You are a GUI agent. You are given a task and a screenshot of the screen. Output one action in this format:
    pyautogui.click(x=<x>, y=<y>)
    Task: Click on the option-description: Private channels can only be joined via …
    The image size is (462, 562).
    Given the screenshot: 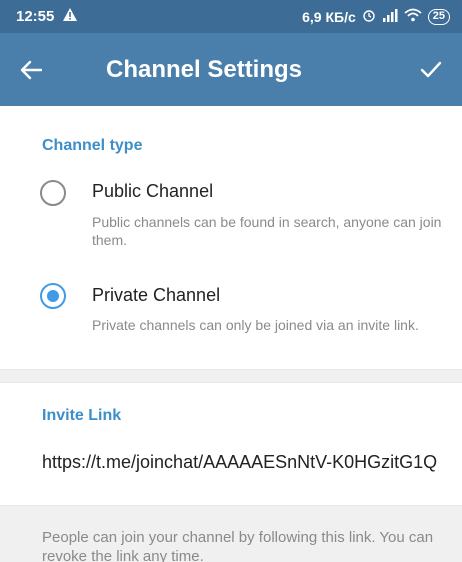 What is the action you would take?
    pyautogui.click(x=255, y=325)
    